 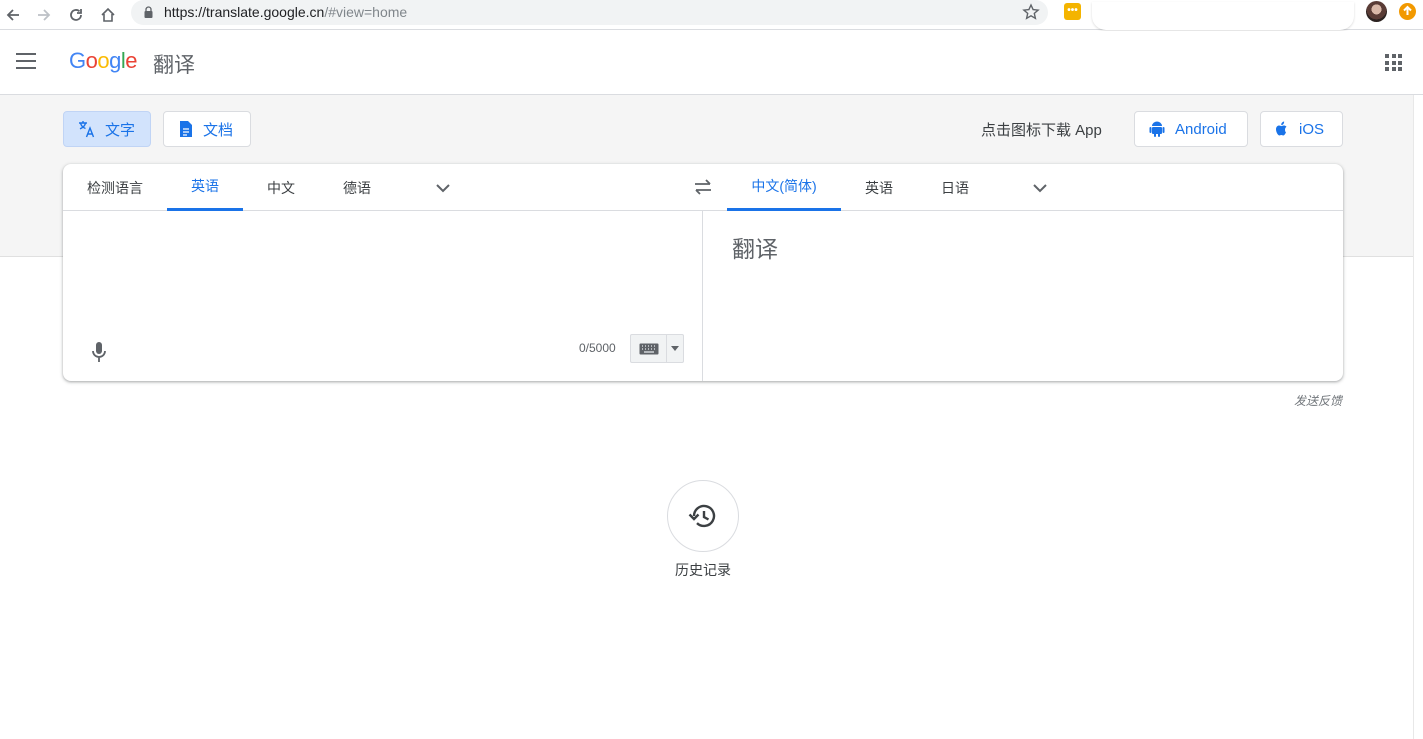 I want to click on forward-arrow-icon, so click(x=44, y=15).